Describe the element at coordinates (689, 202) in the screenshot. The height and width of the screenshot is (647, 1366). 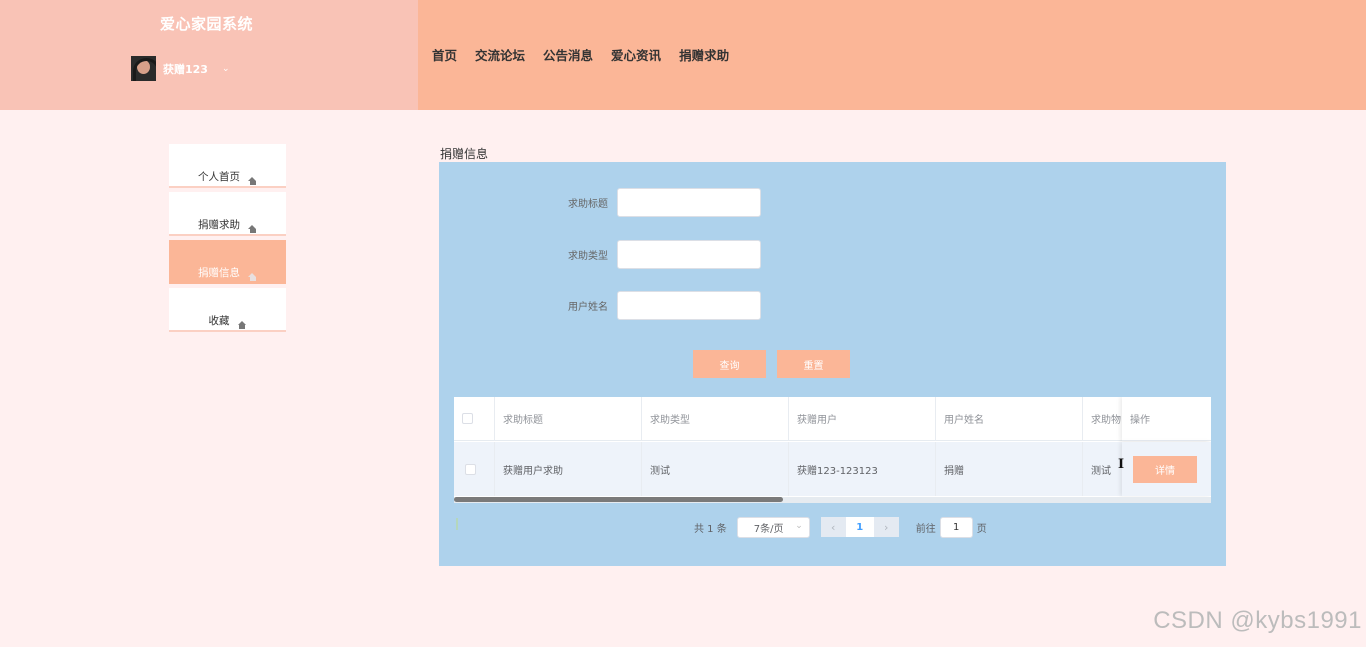
I see `title-field` at that location.